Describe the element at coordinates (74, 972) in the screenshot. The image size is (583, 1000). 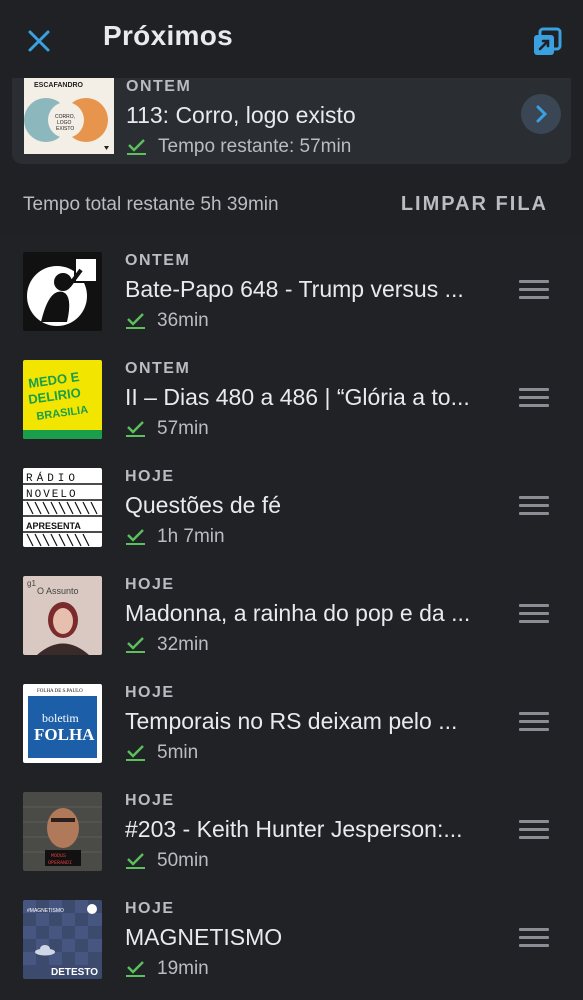
I see `svg-text: DETESTO` at that location.